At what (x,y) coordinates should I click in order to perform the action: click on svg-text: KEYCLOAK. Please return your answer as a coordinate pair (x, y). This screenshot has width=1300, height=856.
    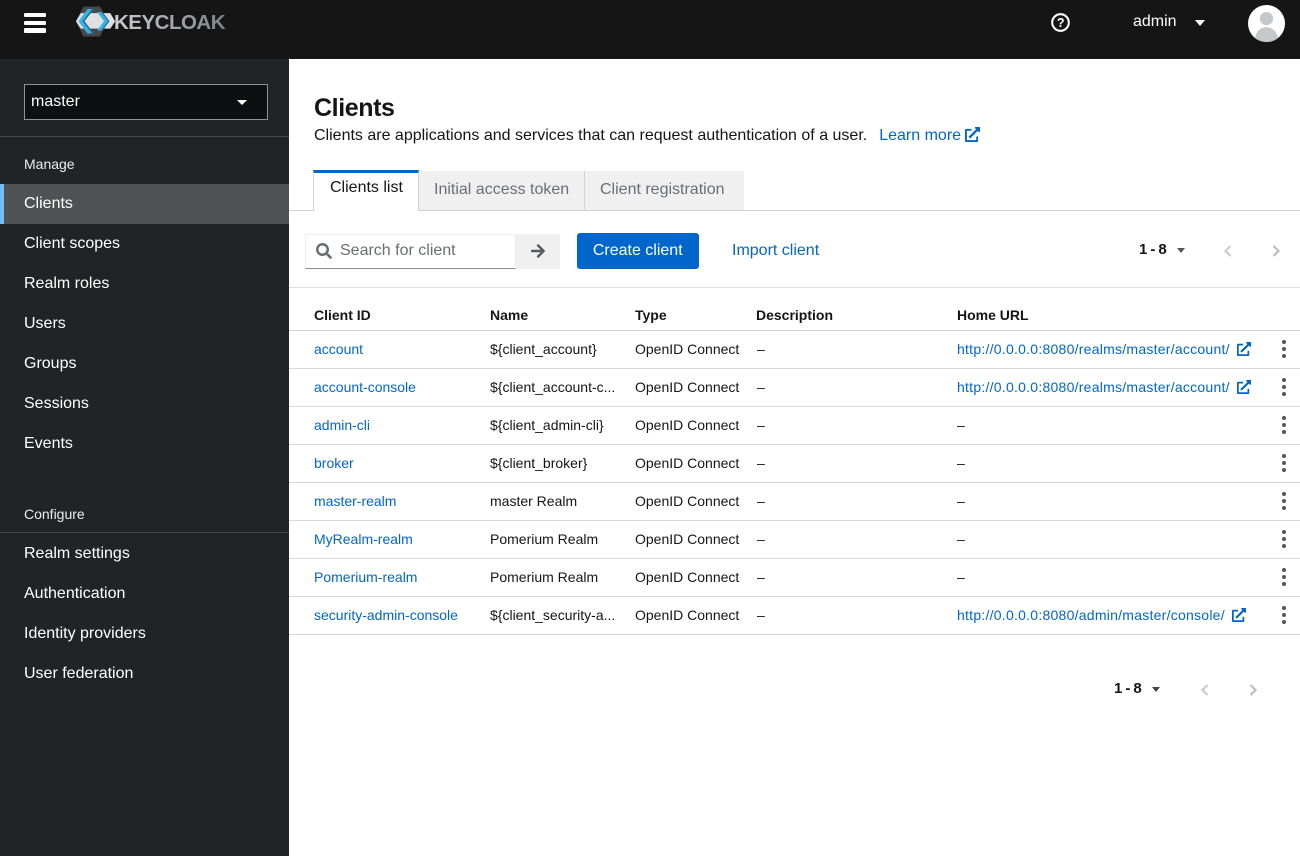
    Looking at the image, I should click on (170, 22).